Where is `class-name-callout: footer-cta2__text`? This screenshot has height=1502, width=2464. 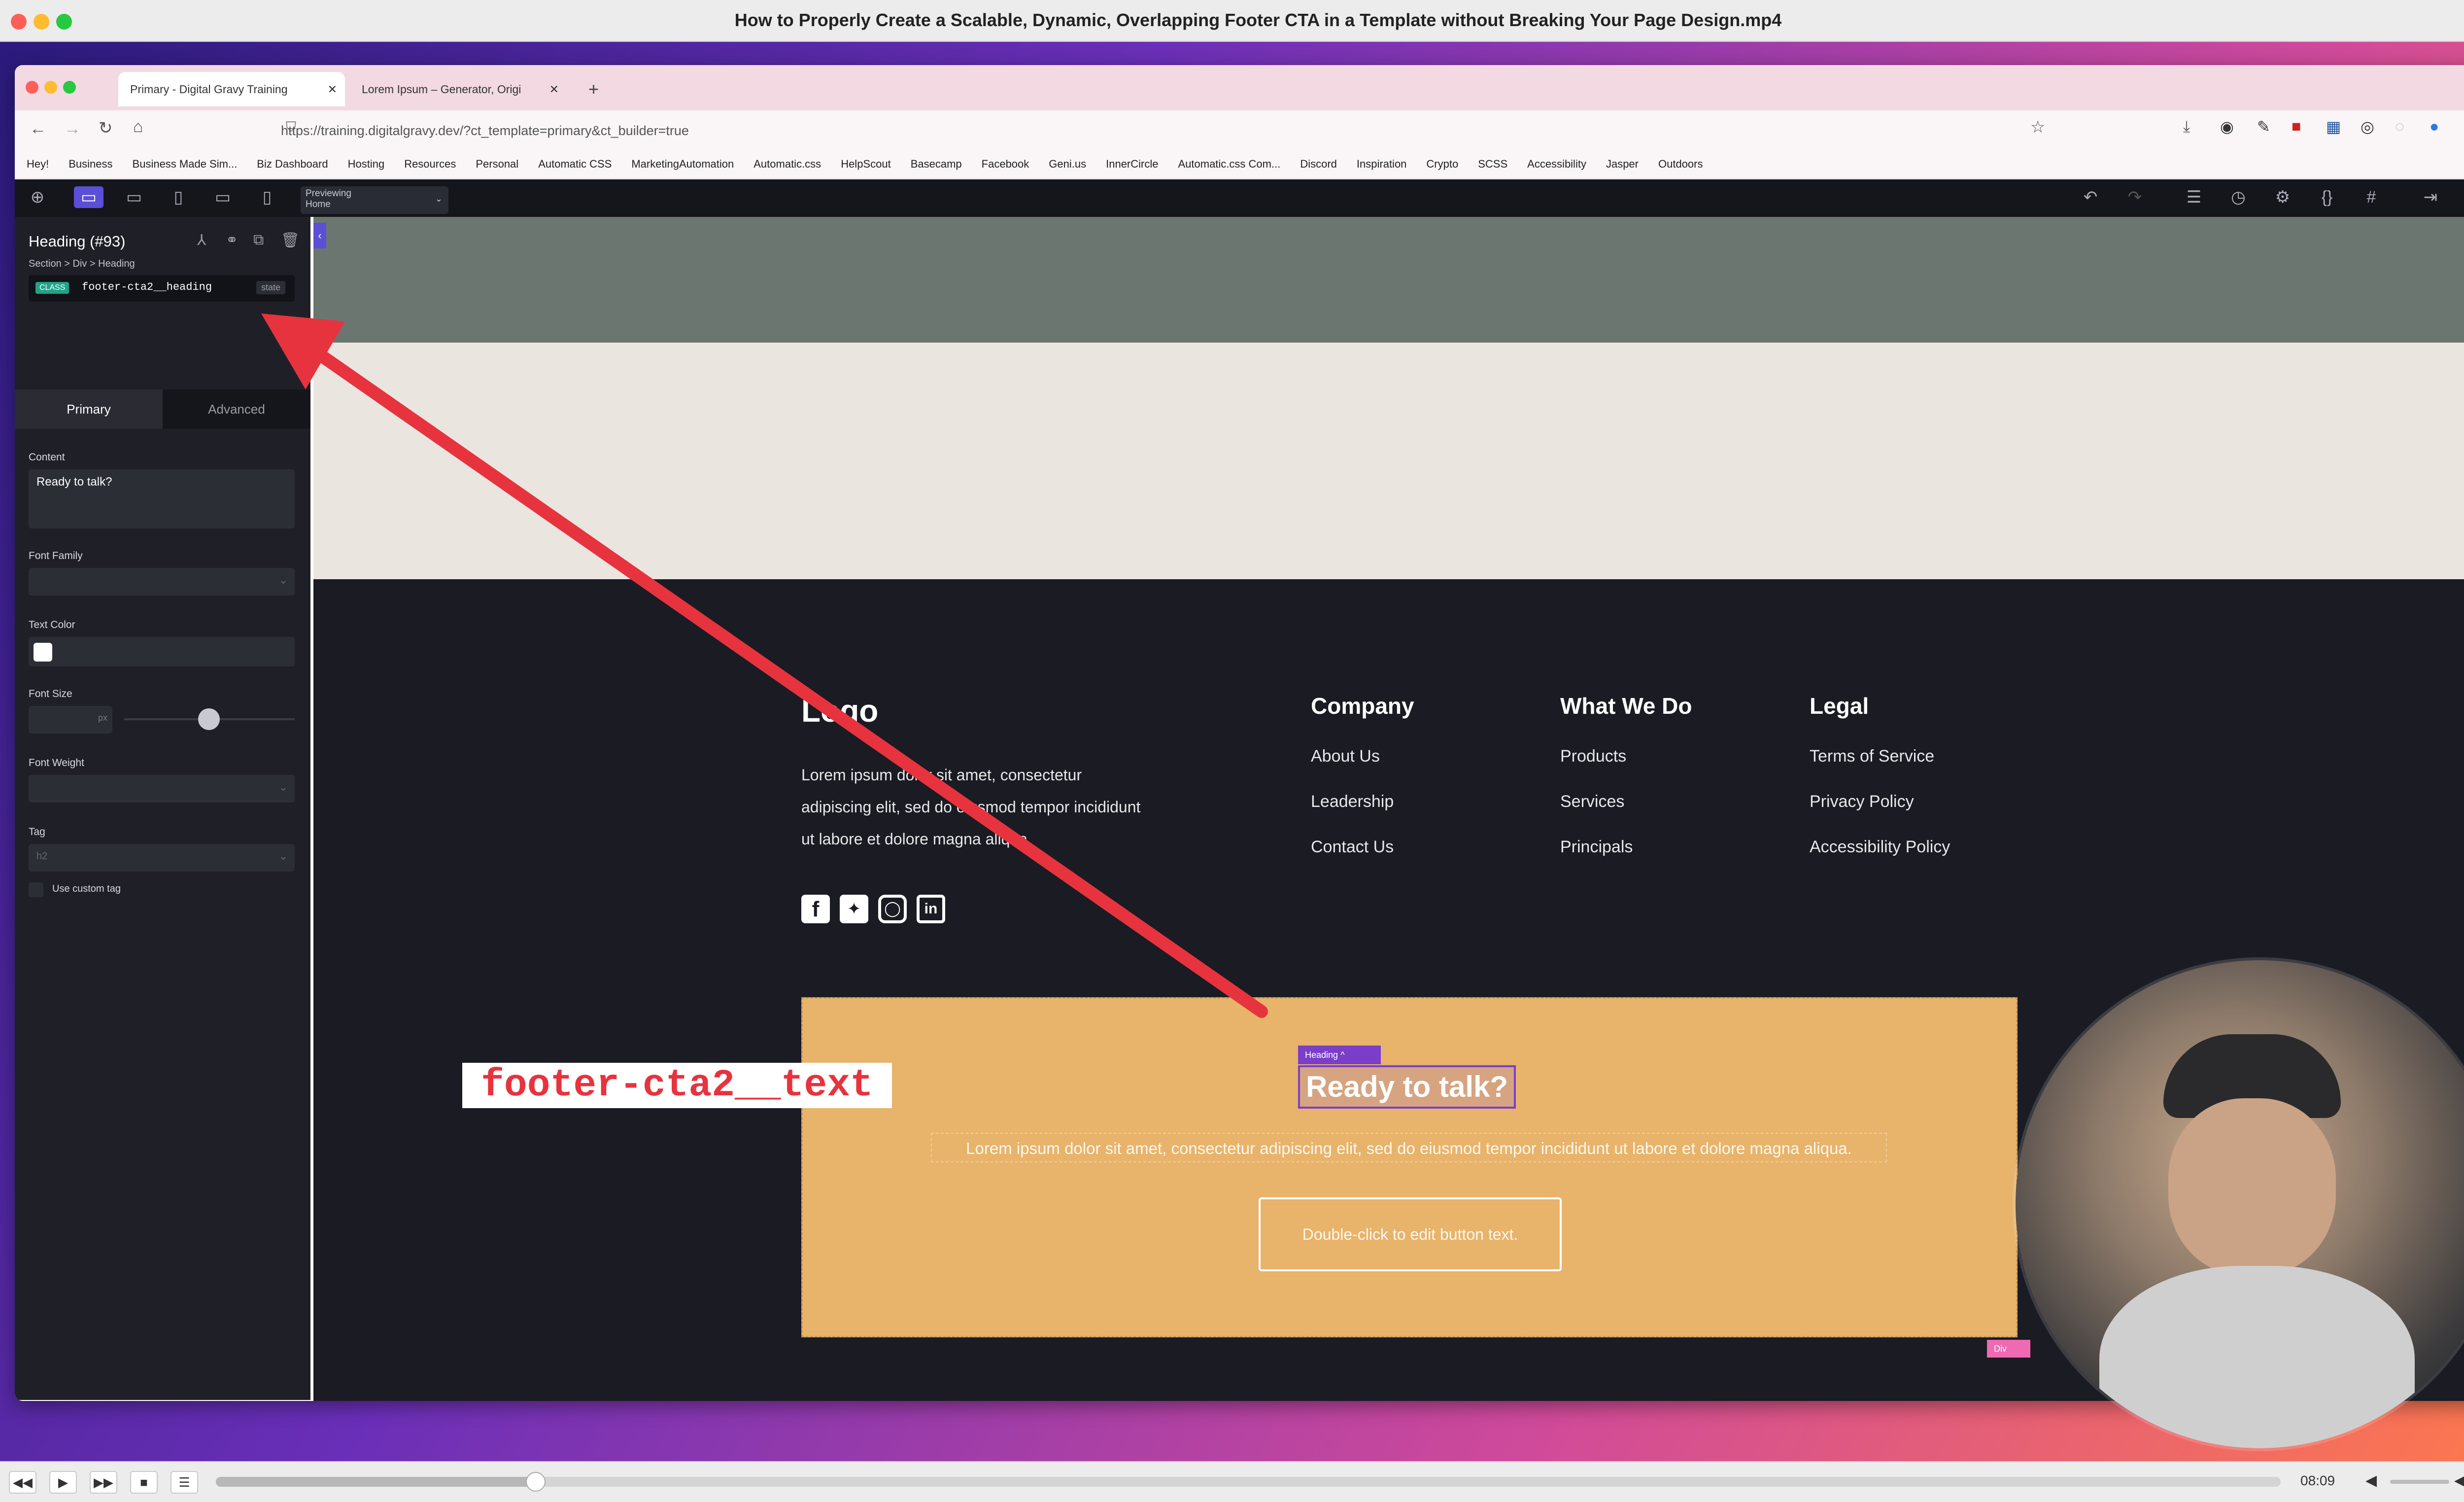
class-name-callout: footer-cta2__text is located at coordinates (677, 1085).